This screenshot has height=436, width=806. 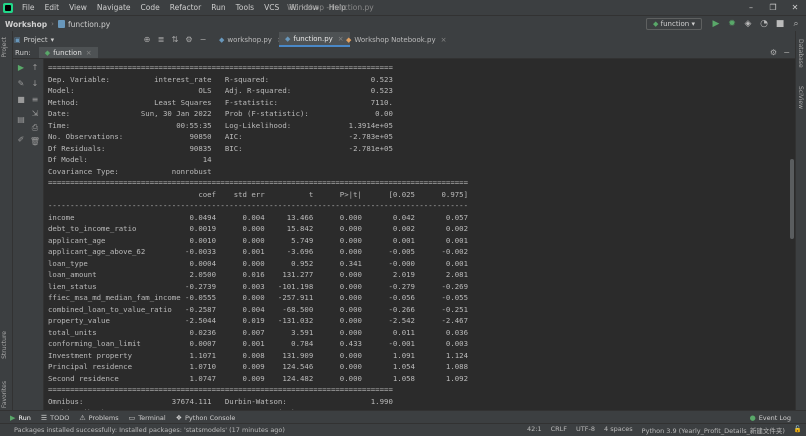 I want to click on folder-icon: ▣, so click(x=17, y=39).